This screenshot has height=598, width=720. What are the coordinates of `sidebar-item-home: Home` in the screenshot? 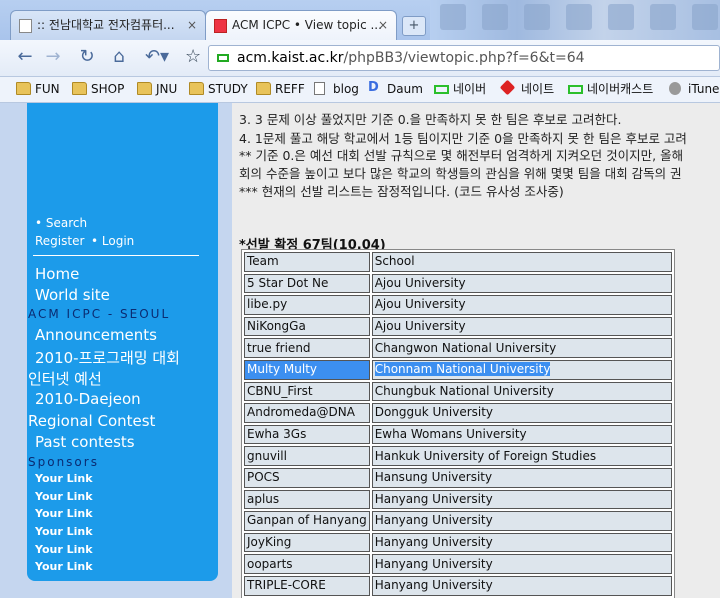 It's located at (57, 274).